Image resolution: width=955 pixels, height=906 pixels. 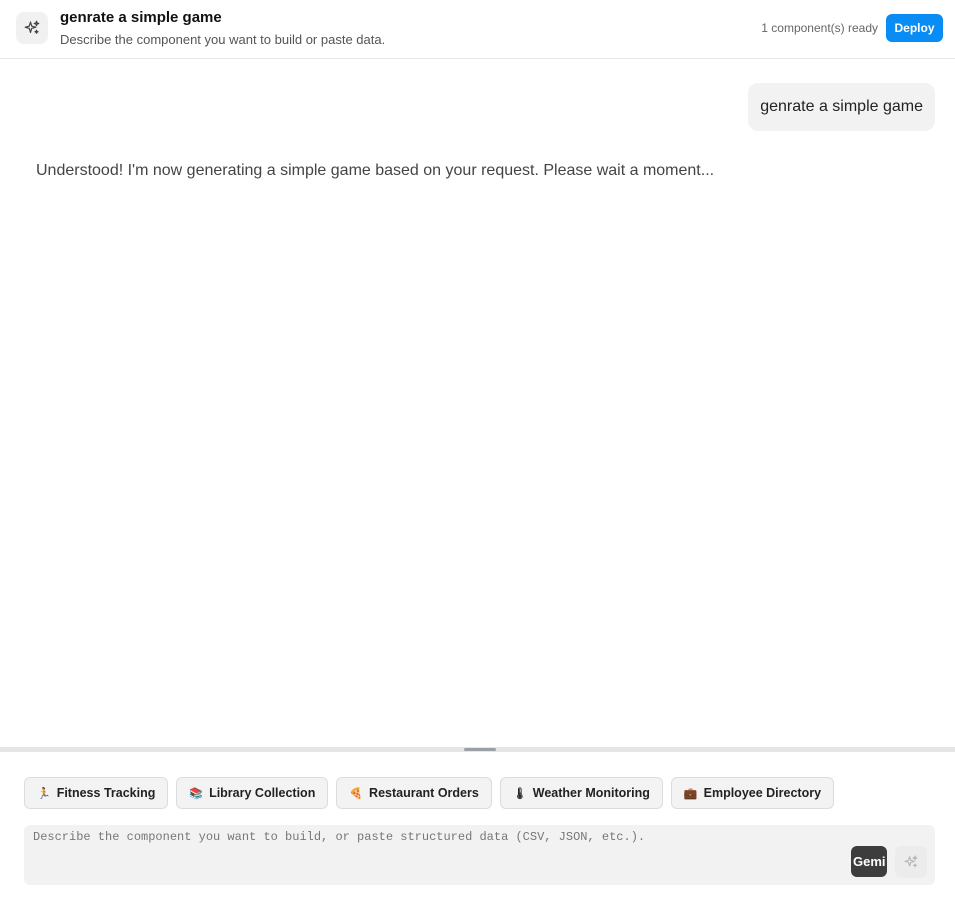 What do you see at coordinates (44, 793) in the screenshot?
I see `runner-icon: 🏃` at bounding box center [44, 793].